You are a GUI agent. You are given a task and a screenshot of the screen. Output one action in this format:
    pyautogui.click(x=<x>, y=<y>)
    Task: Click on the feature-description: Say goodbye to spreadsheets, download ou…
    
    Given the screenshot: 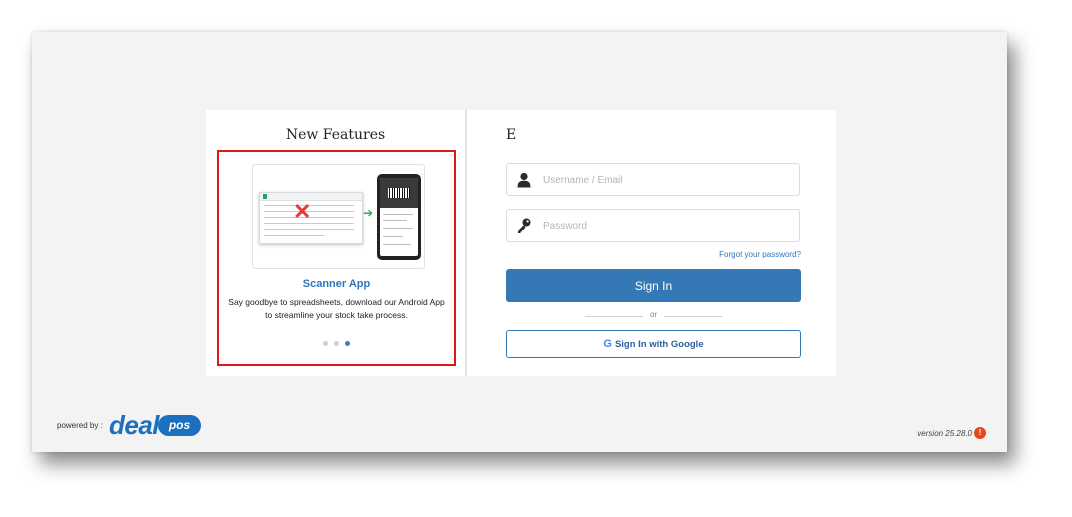 What is the action you would take?
    pyautogui.click(x=336, y=308)
    